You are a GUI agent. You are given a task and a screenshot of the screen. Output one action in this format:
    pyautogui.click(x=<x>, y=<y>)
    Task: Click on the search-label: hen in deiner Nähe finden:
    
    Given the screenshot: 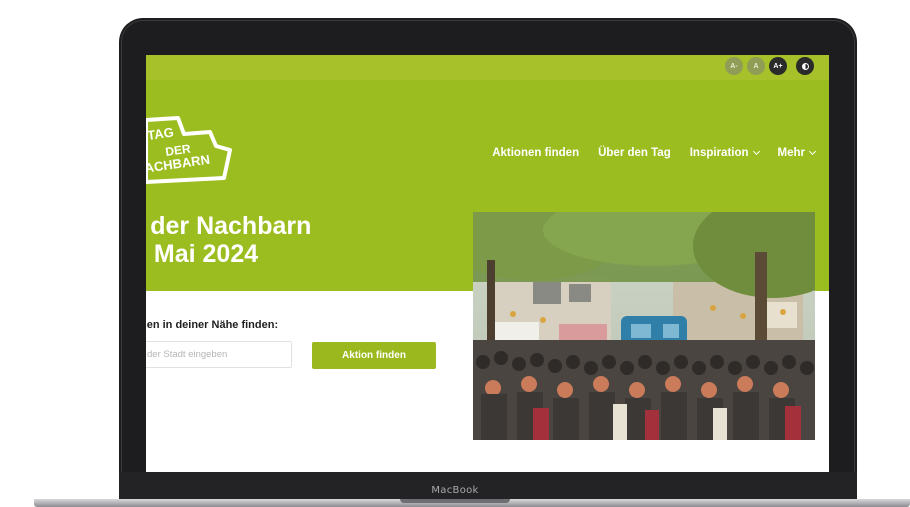 What is the action you would take?
    pyautogui.click(x=212, y=325)
    